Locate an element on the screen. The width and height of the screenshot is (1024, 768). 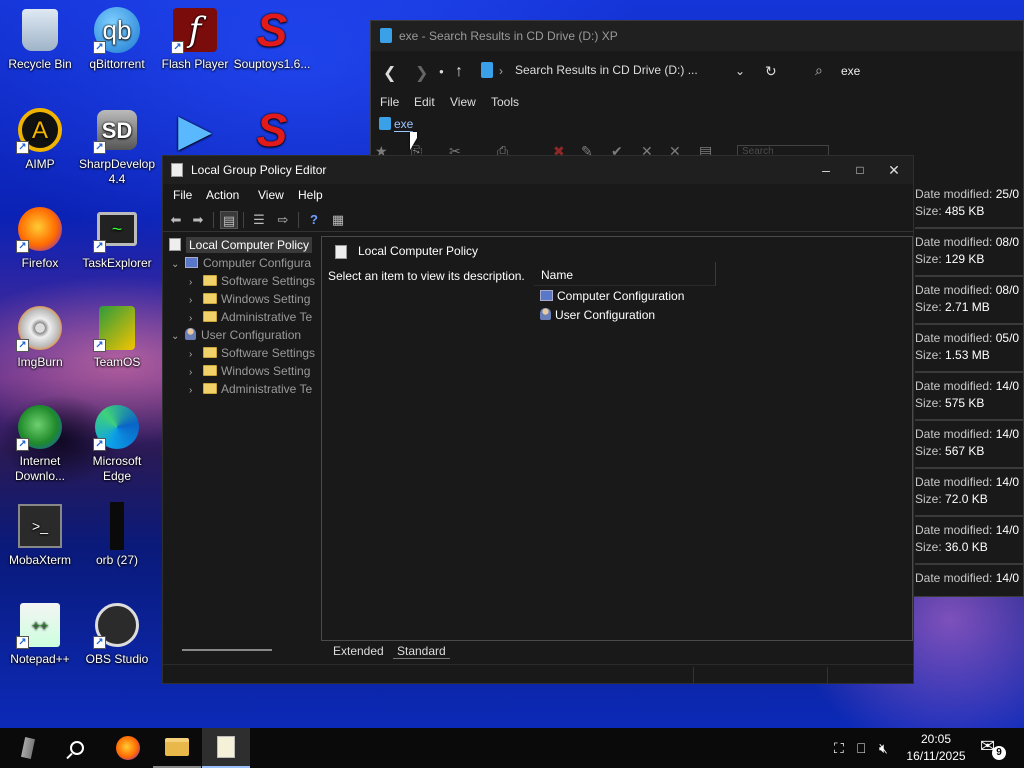
volume-muted-icon: 🔇︎ is located at coordinates (883, 748).